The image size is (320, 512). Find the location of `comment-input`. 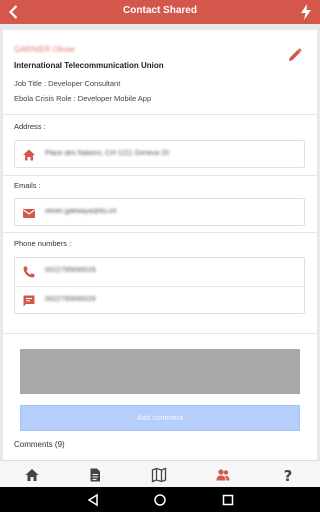

comment-input is located at coordinates (160, 371).